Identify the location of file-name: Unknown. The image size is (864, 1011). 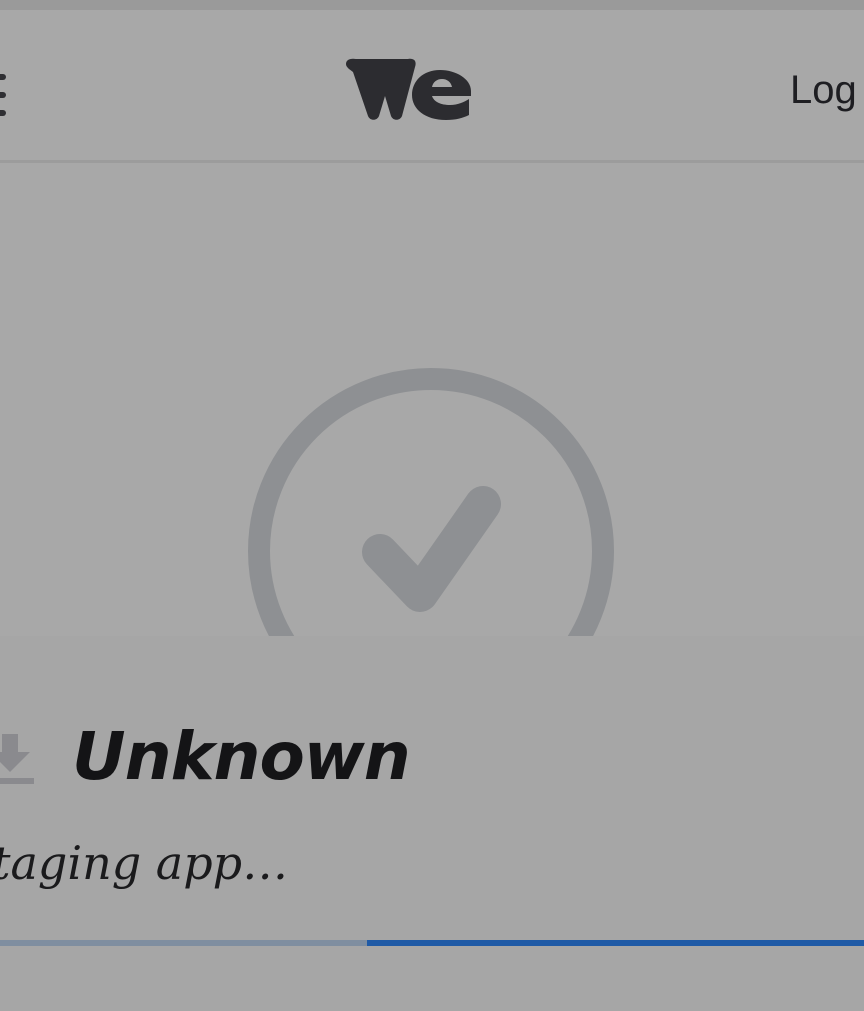
(241, 756).